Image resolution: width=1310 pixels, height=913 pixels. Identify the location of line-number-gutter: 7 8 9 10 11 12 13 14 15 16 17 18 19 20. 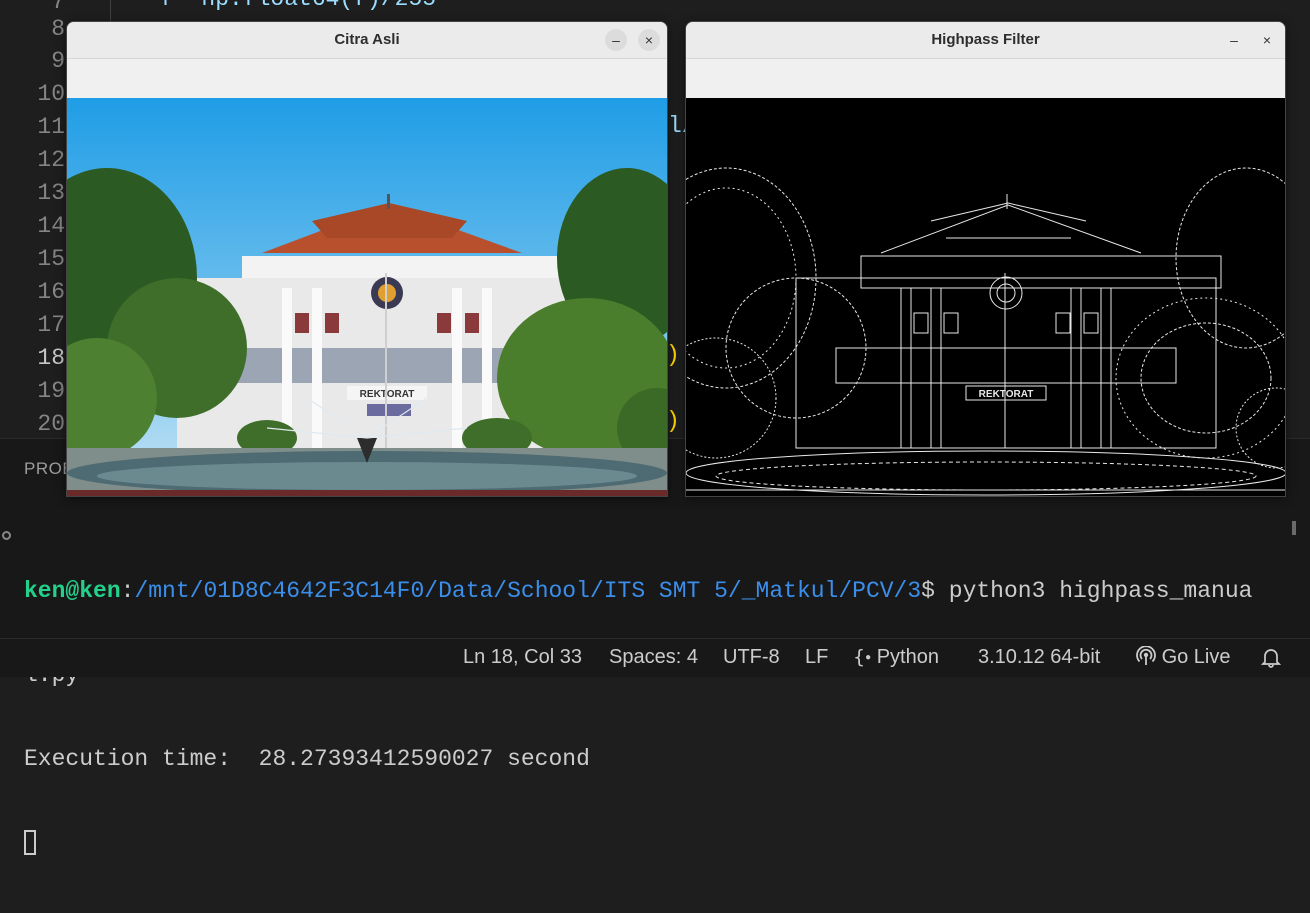
(37, 219).